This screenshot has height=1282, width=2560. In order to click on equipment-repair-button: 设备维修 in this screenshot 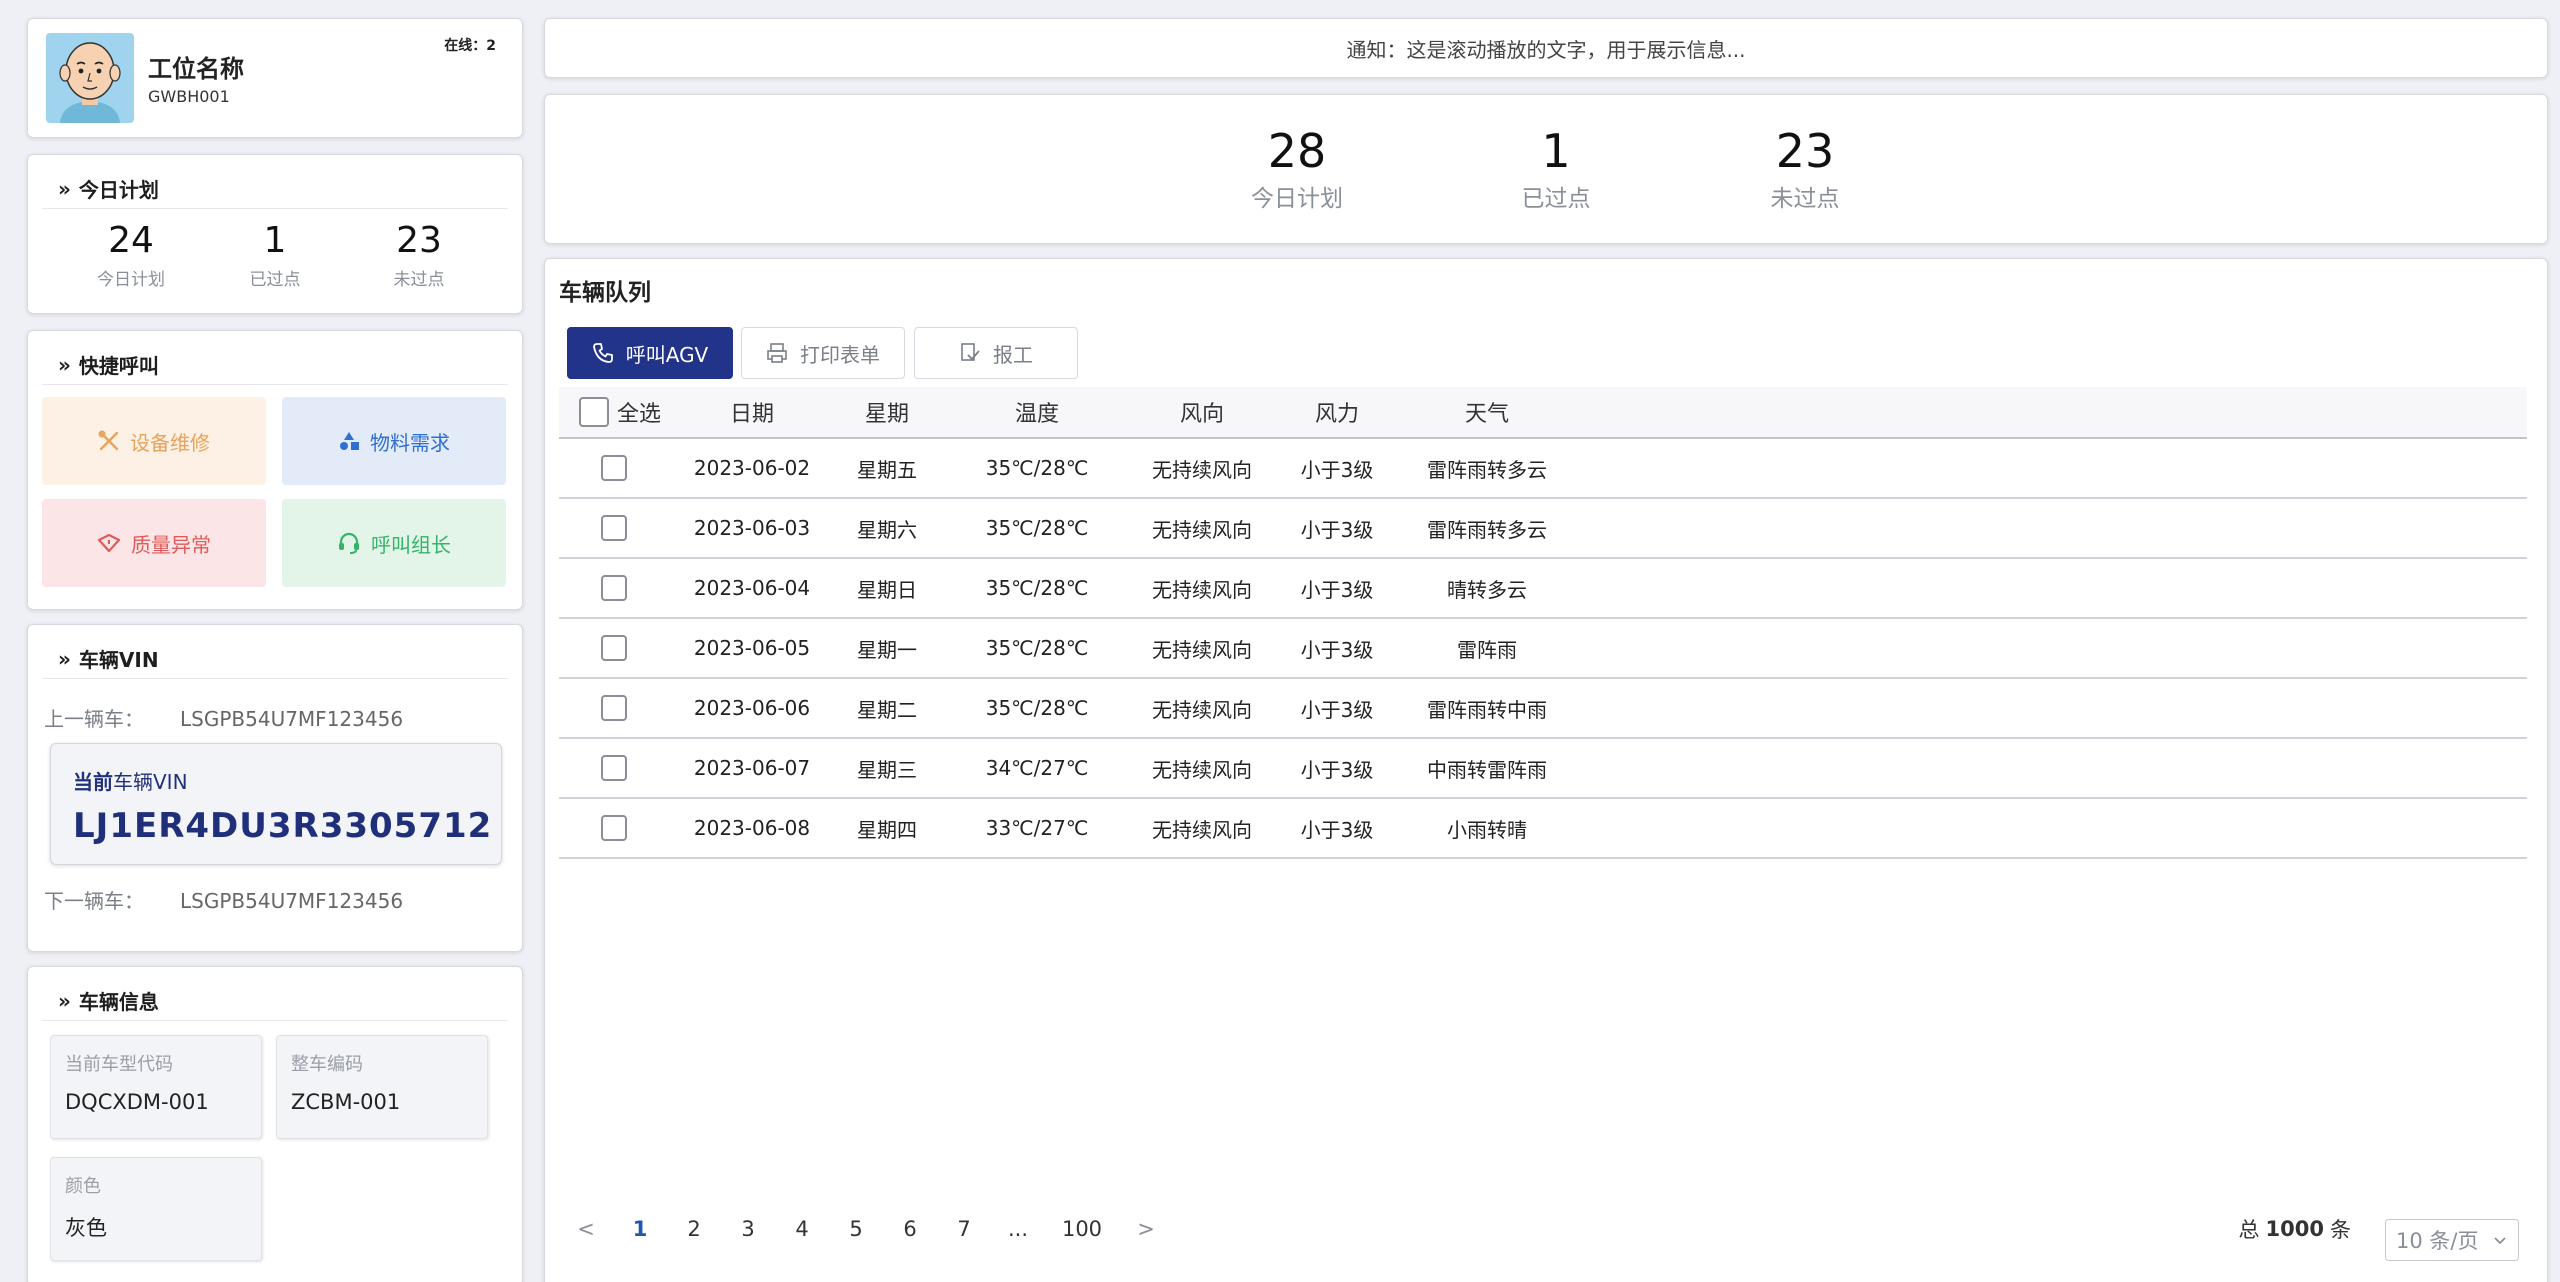, I will do `click(154, 441)`.